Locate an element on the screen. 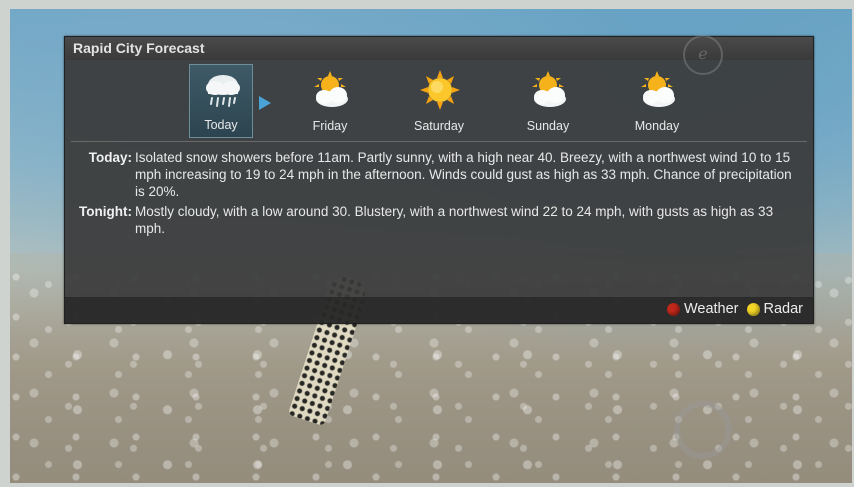  day-label: Sunday is located at coordinates (548, 126).